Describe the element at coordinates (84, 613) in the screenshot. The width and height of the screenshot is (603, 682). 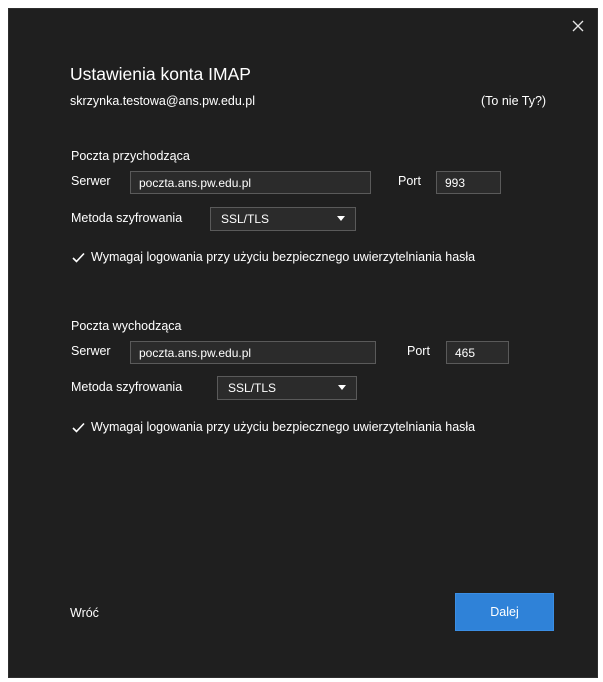
I see `back-button: Wróć` at that location.